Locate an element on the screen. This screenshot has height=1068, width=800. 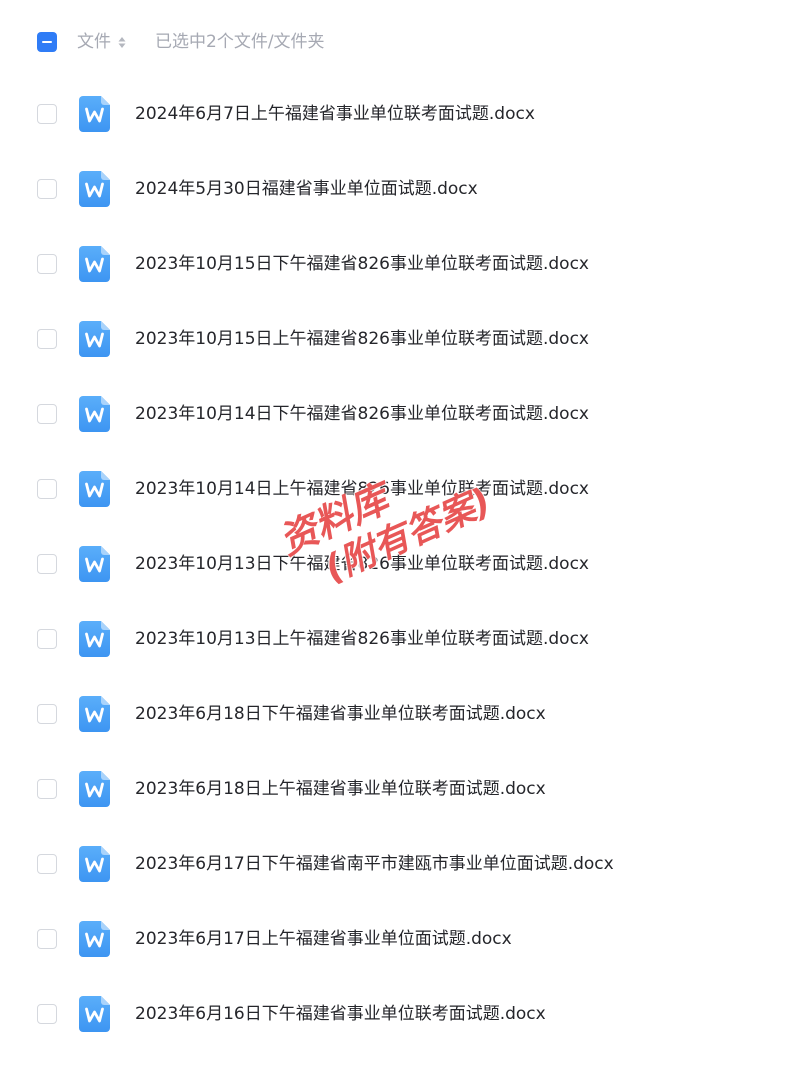
file-row: 2023年10月14日下午福建省826事业单位联考面试题.docx is located at coordinates (400, 414).